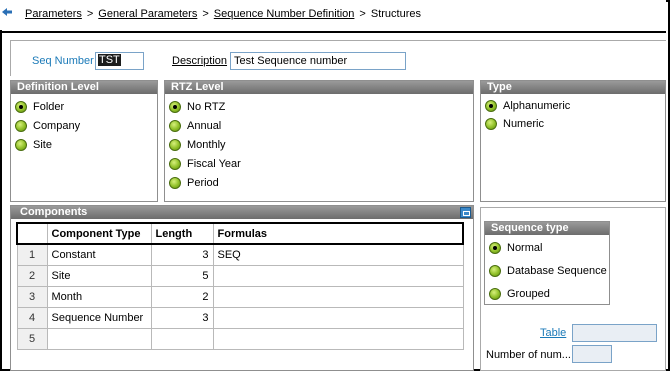 This screenshot has height=371, width=670. I want to click on radio-label: Fiscal Year, so click(214, 164).